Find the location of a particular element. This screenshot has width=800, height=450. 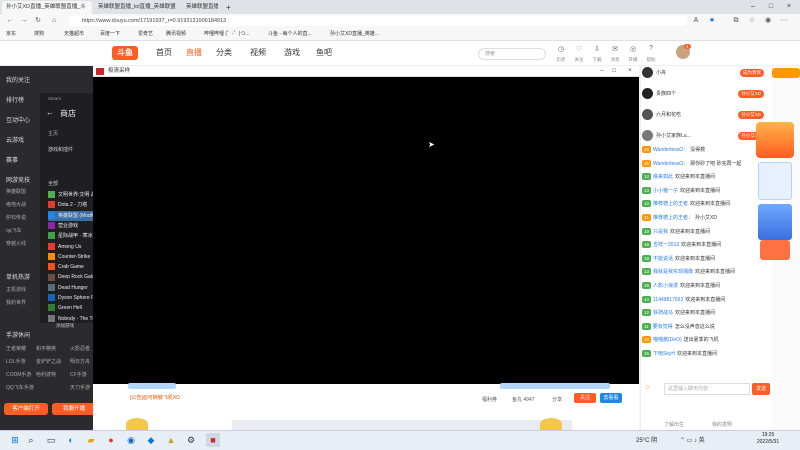

file-explorer-icon: ▰ is located at coordinates (91, 440).